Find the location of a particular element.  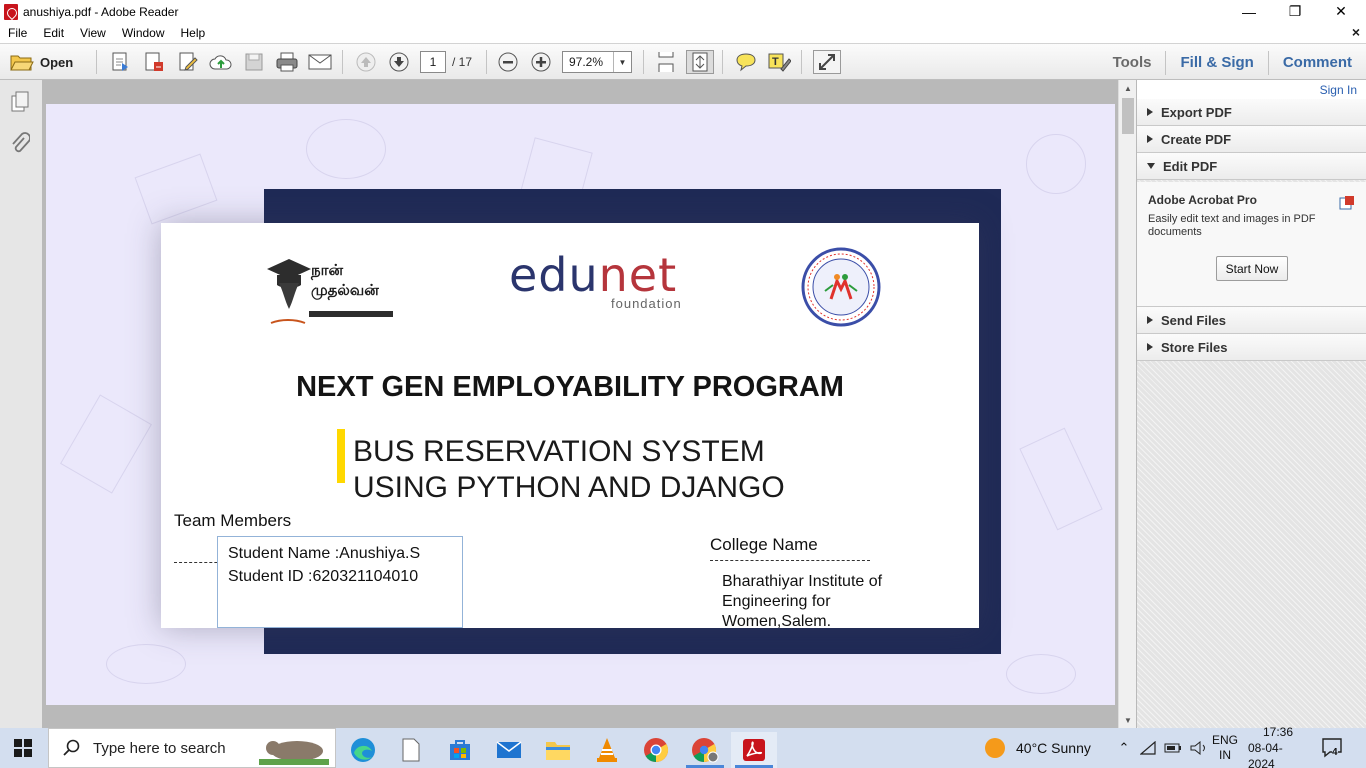

expand-reading-mode-button is located at coordinates (827, 62).